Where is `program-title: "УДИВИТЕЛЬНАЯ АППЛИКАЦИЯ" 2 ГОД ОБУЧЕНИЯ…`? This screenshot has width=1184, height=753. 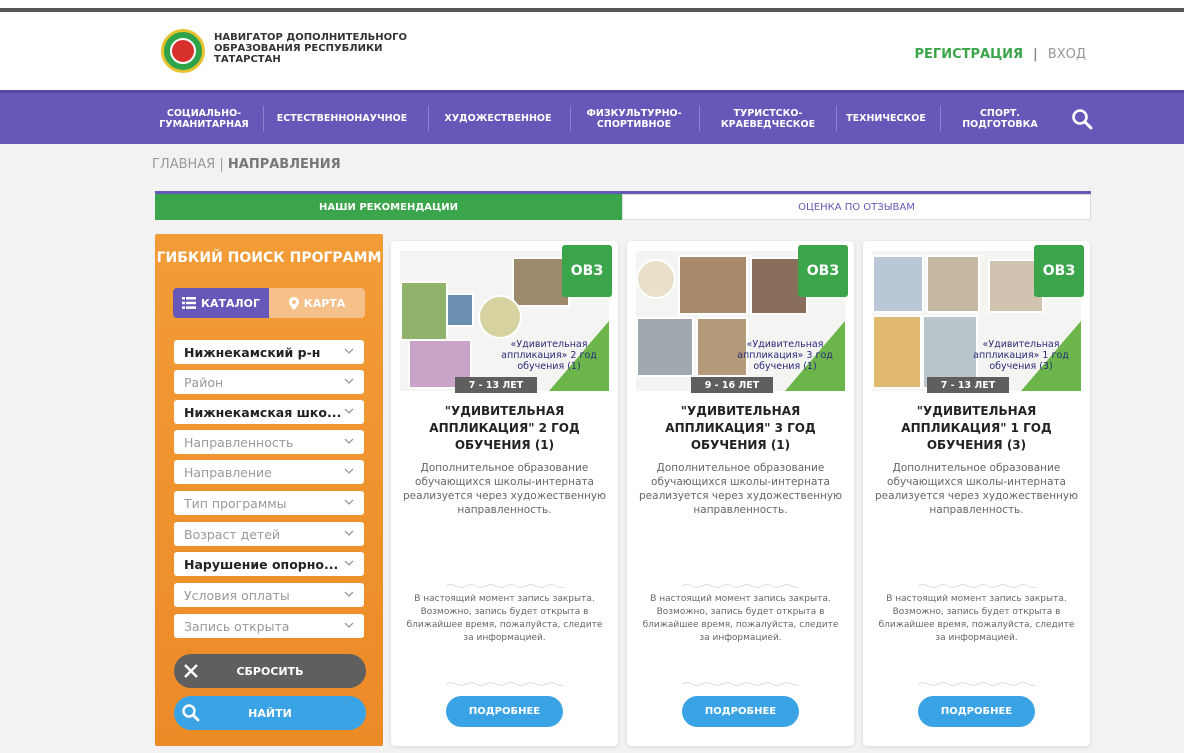 program-title: "УДИВИТЕЛЬНАЯ АППЛИКАЦИЯ" 2 ГОД ОБУЧЕНИЯ… is located at coordinates (504, 428).